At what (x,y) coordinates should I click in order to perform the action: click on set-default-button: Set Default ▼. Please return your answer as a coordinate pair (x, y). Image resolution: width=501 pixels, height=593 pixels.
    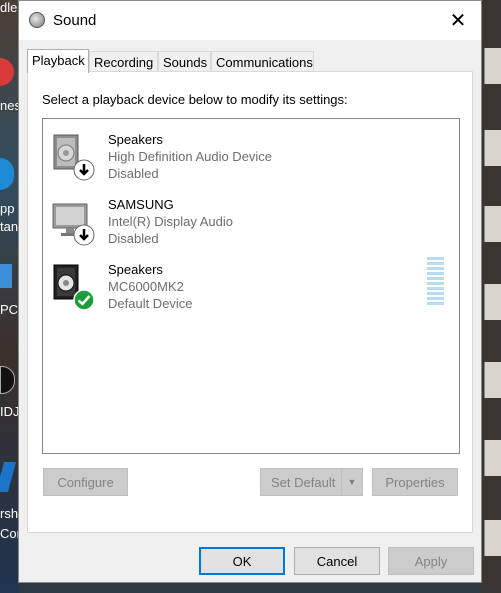
    Looking at the image, I should click on (311, 482).